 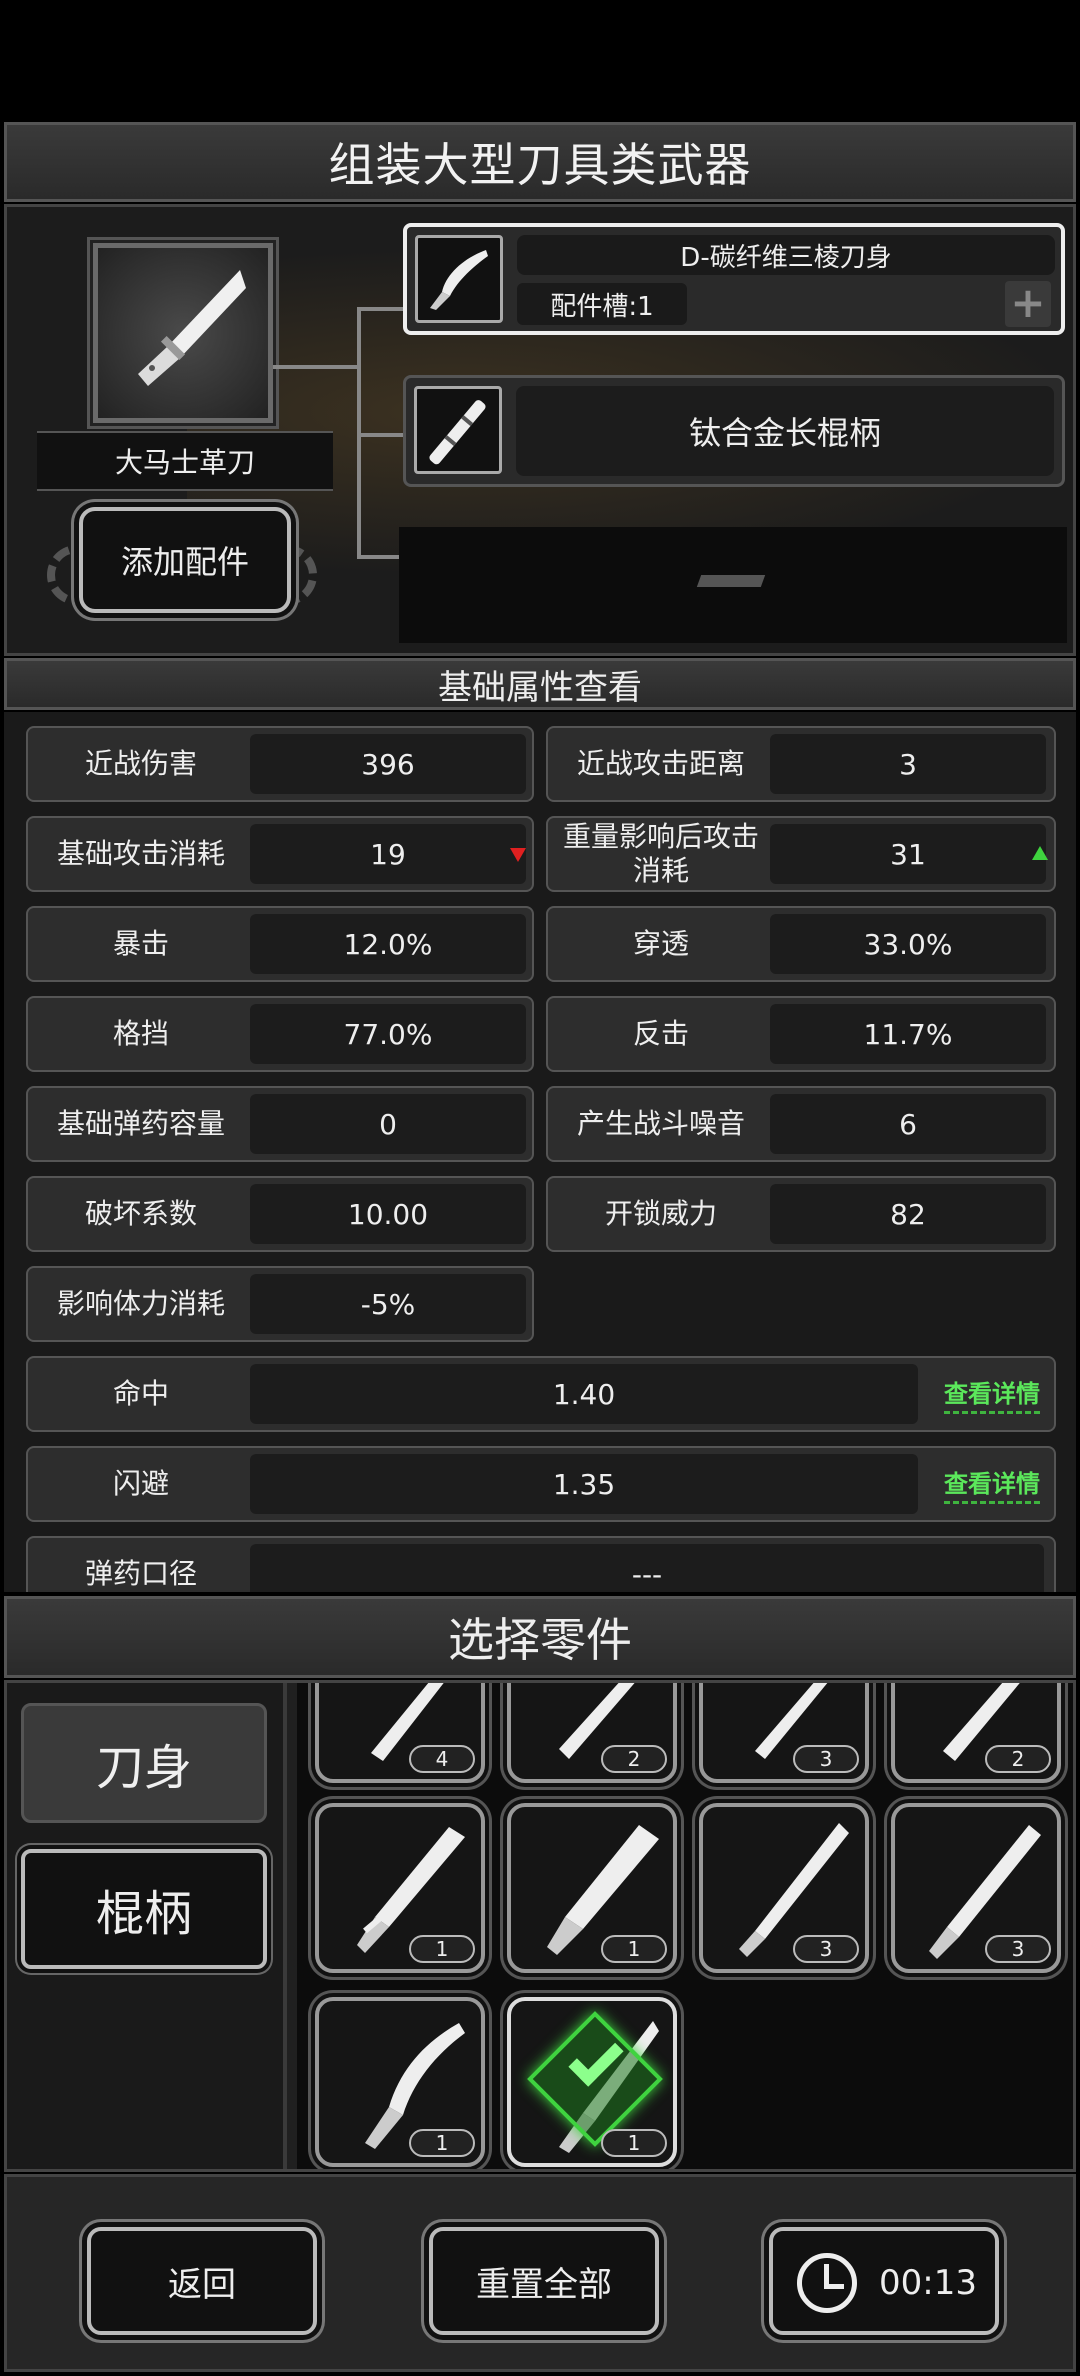 What do you see at coordinates (140, 1483) in the screenshot?
I see `stat-label: 闪避` at bounding box center [140, 1483].